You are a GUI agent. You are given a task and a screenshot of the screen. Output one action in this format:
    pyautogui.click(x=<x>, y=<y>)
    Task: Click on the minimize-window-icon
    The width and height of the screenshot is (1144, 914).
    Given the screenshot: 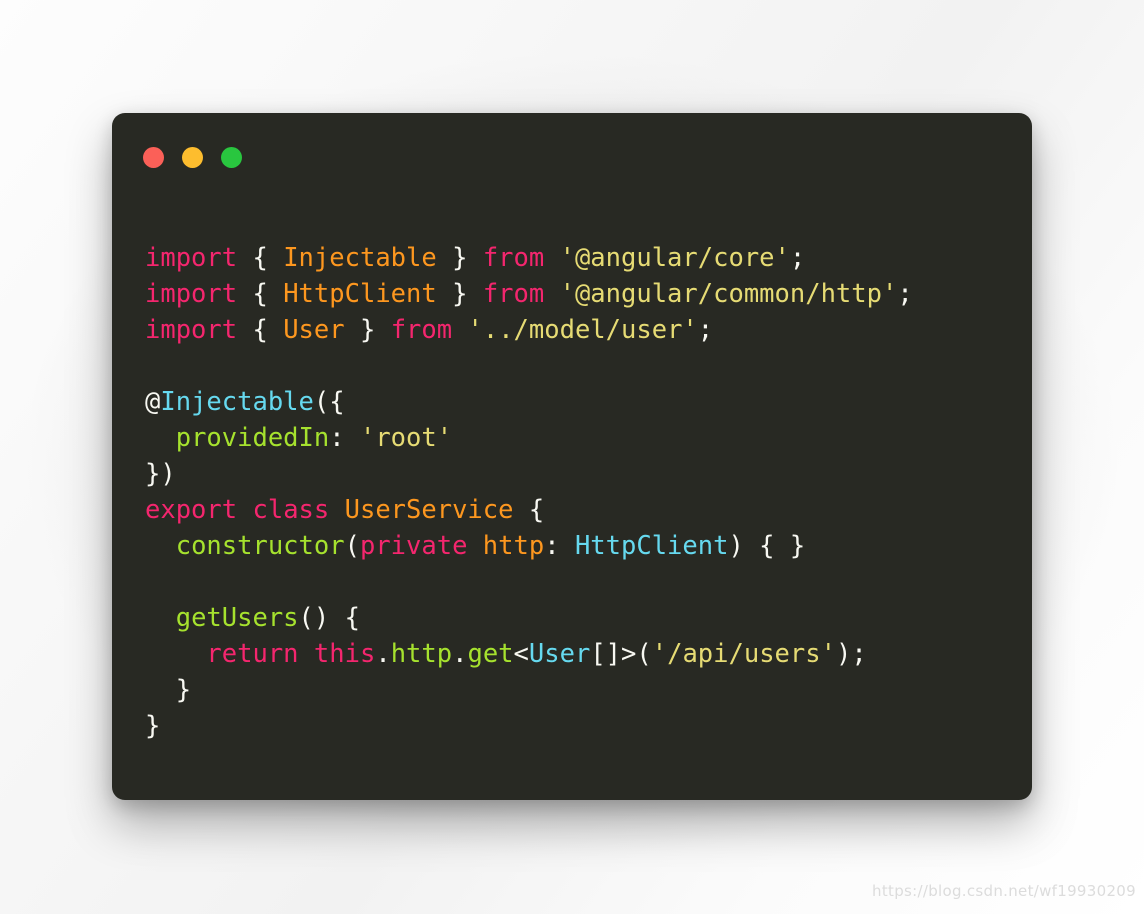 What is the action you would take?
    pyautogui.click(x=192, y=157)
    